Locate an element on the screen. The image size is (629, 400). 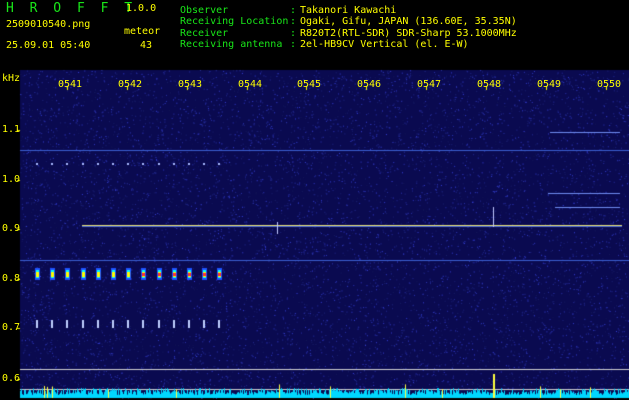
time-tick-label: 0544 is located at coordinates (250, 84).